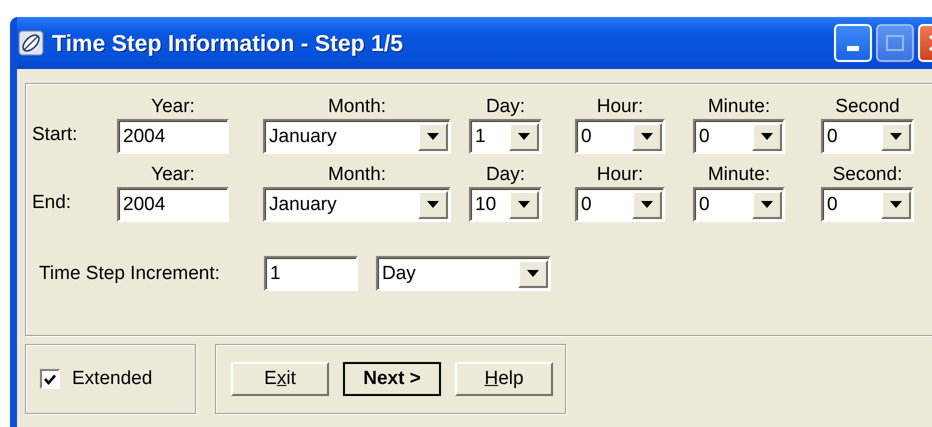  I want to click on input-field: 1, so click(311, 273).